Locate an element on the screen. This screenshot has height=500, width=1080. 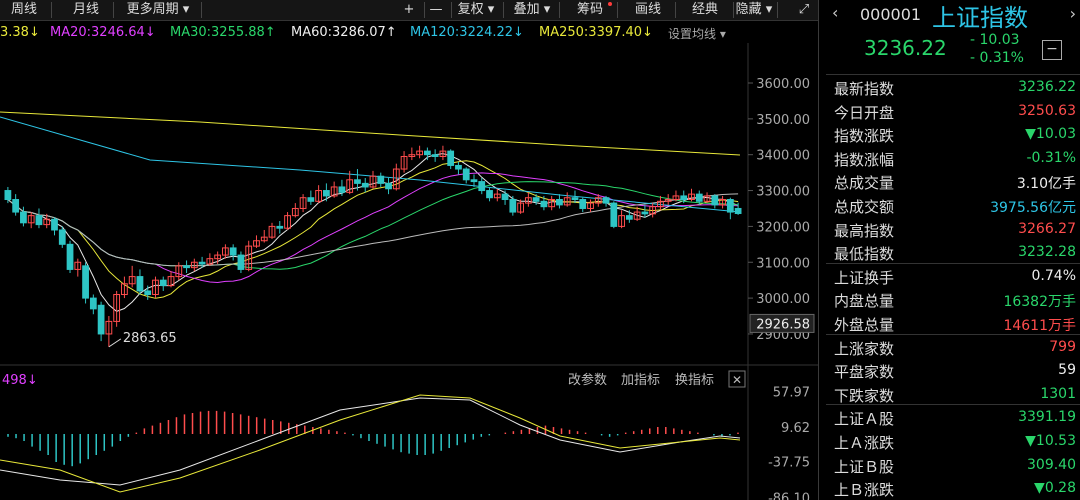
quote-row-value: 16382万手 is located at coordinates (1039, 302).